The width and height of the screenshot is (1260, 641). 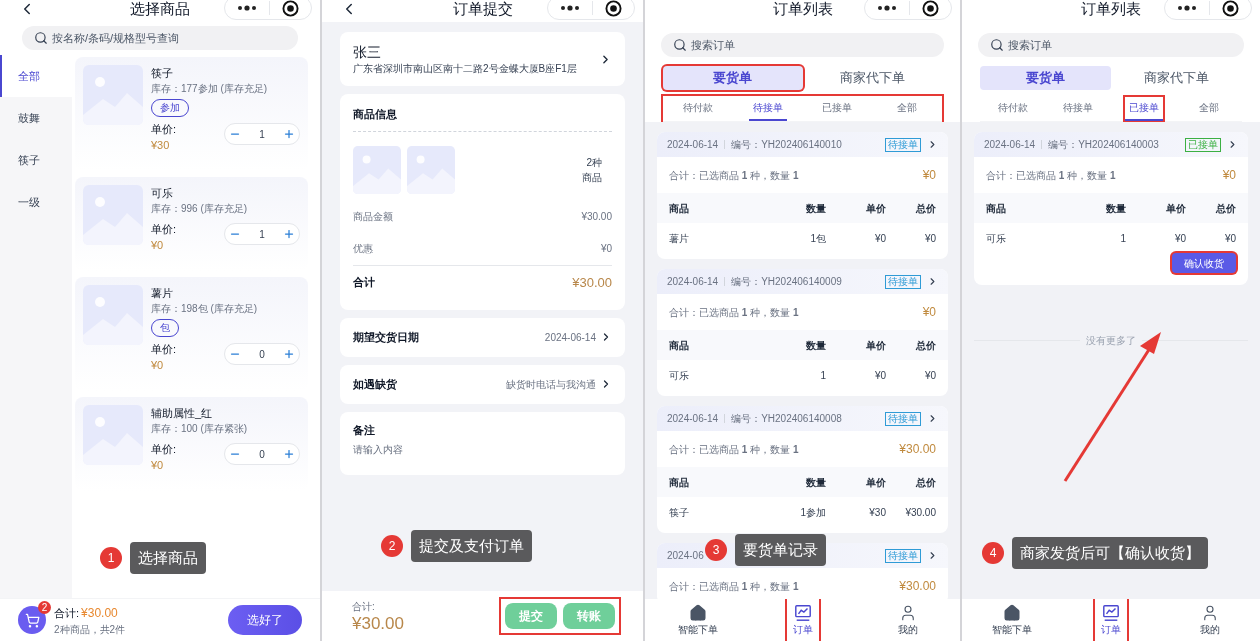 I want to click on section-title: 商品信息, so click(x=482, y=119).